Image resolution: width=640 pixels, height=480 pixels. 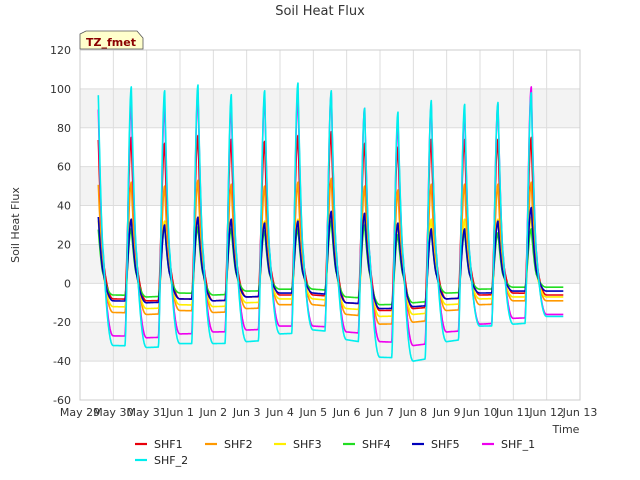 What do you see at coordinates (566, 429) in the screenshot?
I see `x-axis-title: Time` at bounding box center [566, 429].